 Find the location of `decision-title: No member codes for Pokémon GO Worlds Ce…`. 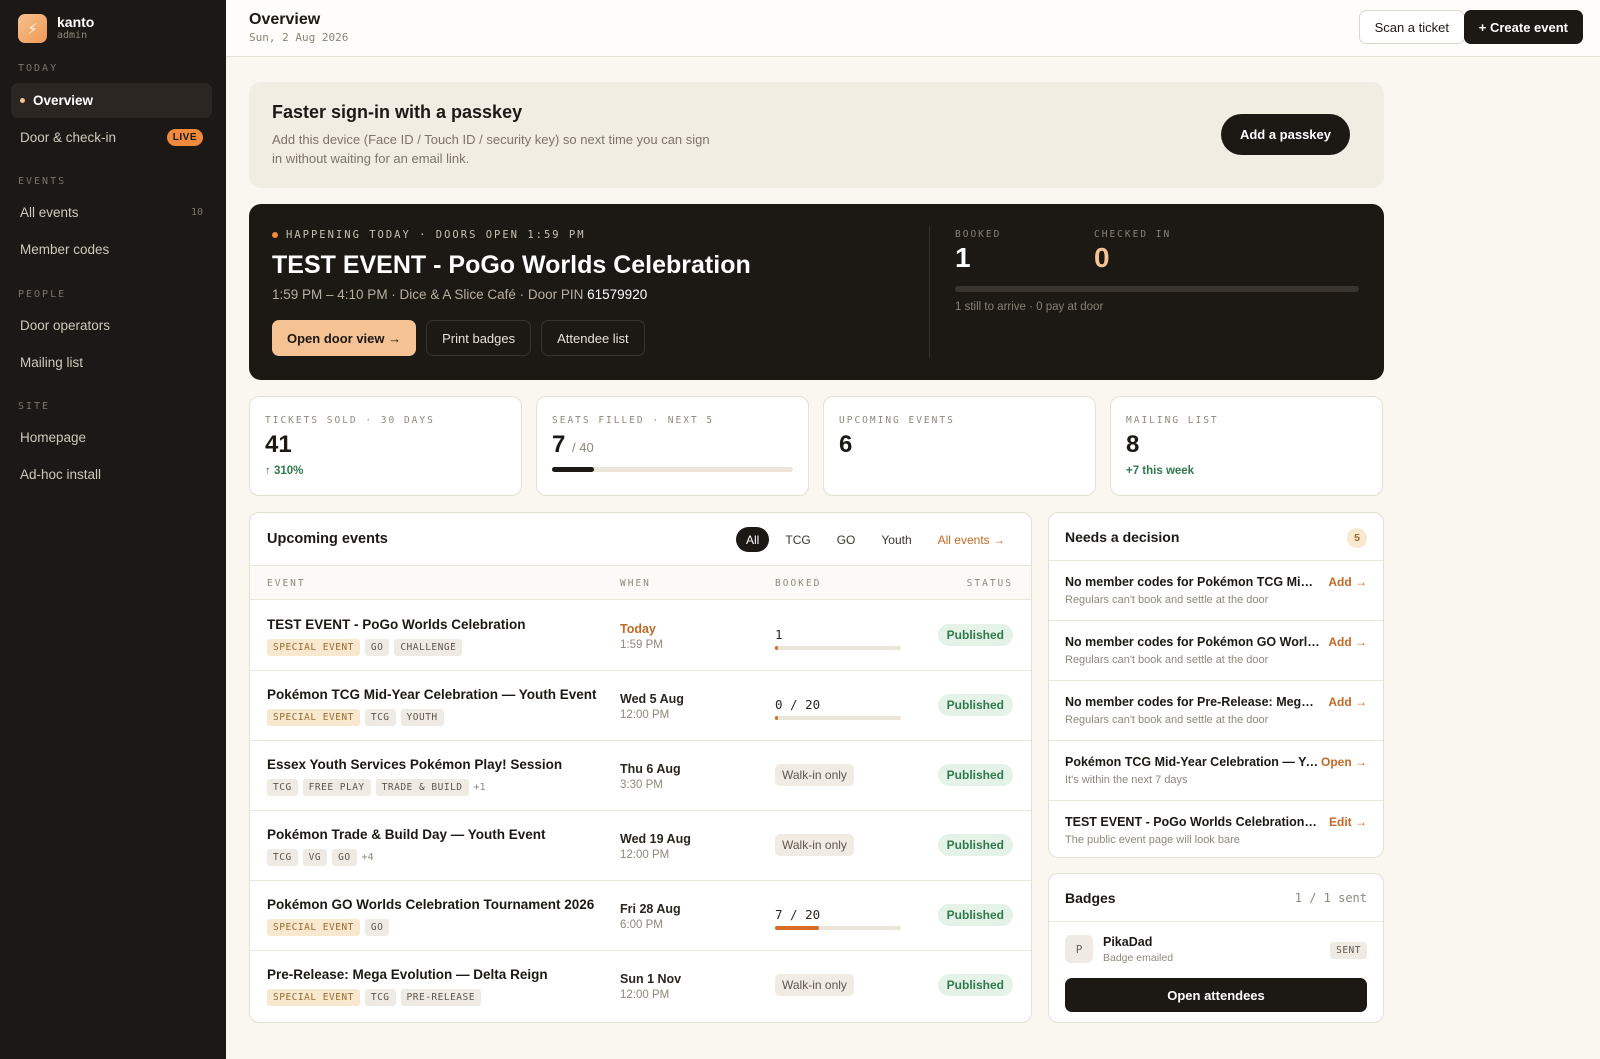

decision-title: No member codes for Pokémon GO Worlds Ce… is located at coordinates (1192, 642).